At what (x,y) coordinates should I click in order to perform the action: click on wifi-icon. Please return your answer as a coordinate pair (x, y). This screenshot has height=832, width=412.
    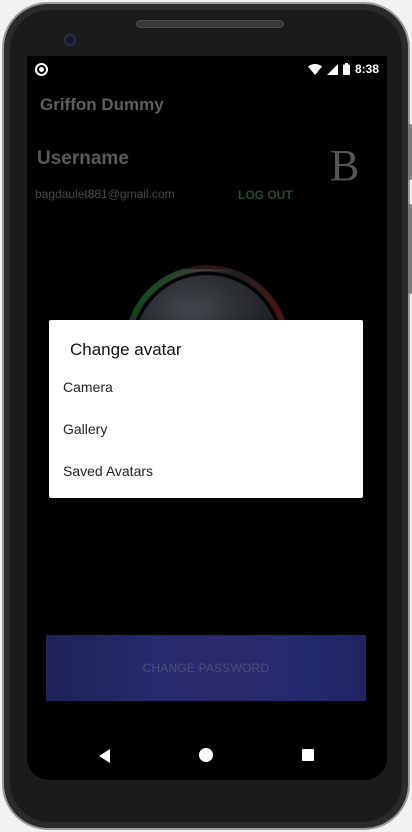
    Looking at the image, I should click on (314, 69).